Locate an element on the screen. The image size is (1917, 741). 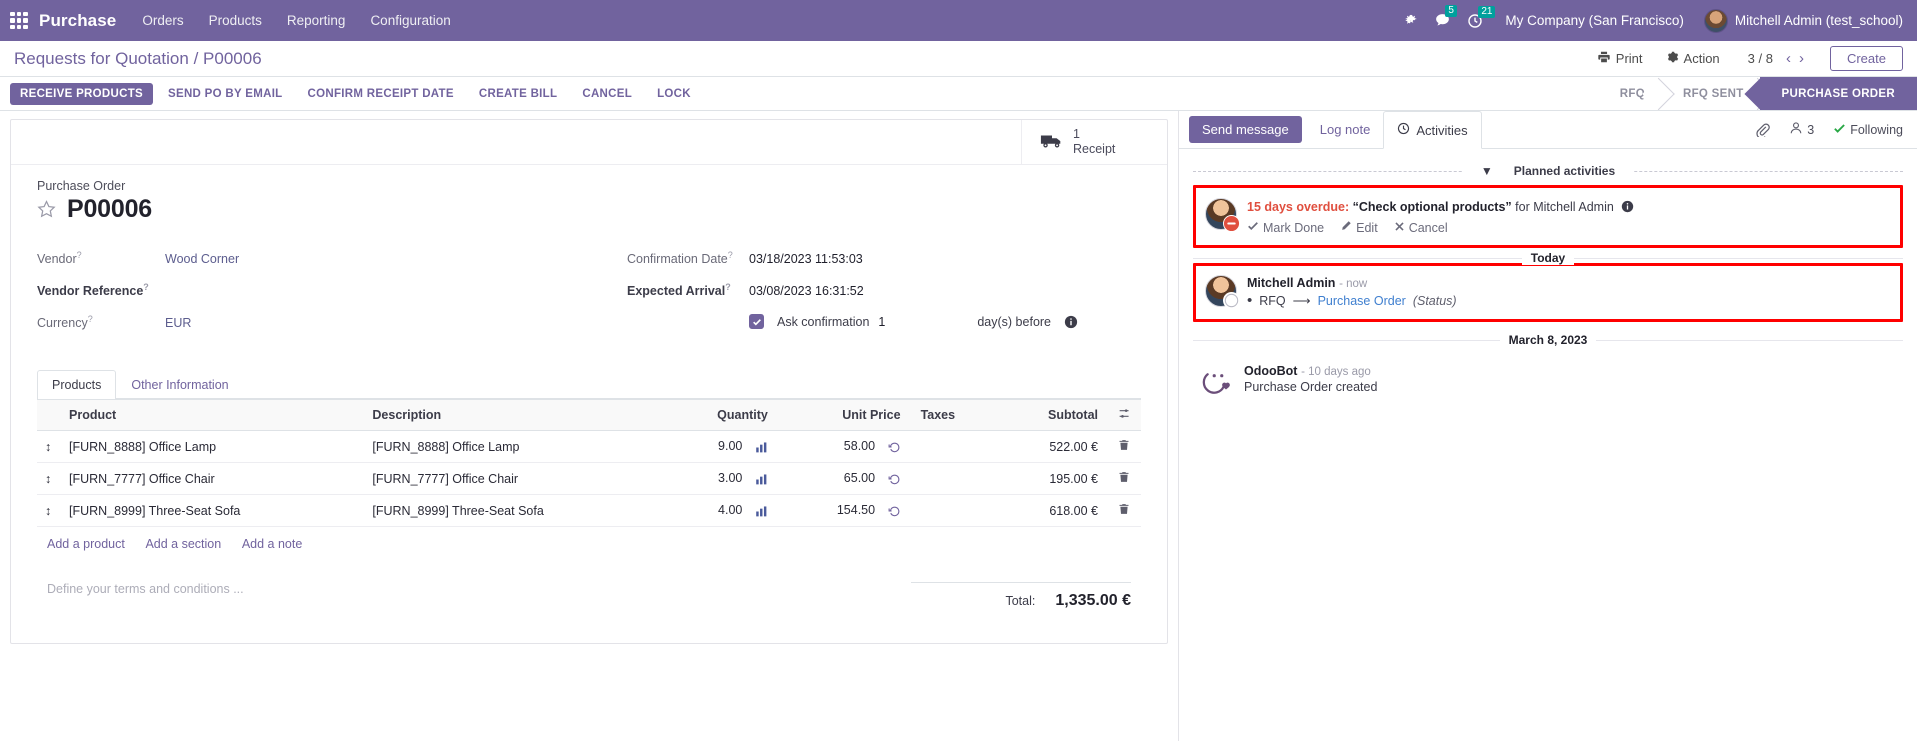
following-button: Following is located at coordinates (1868, 130).